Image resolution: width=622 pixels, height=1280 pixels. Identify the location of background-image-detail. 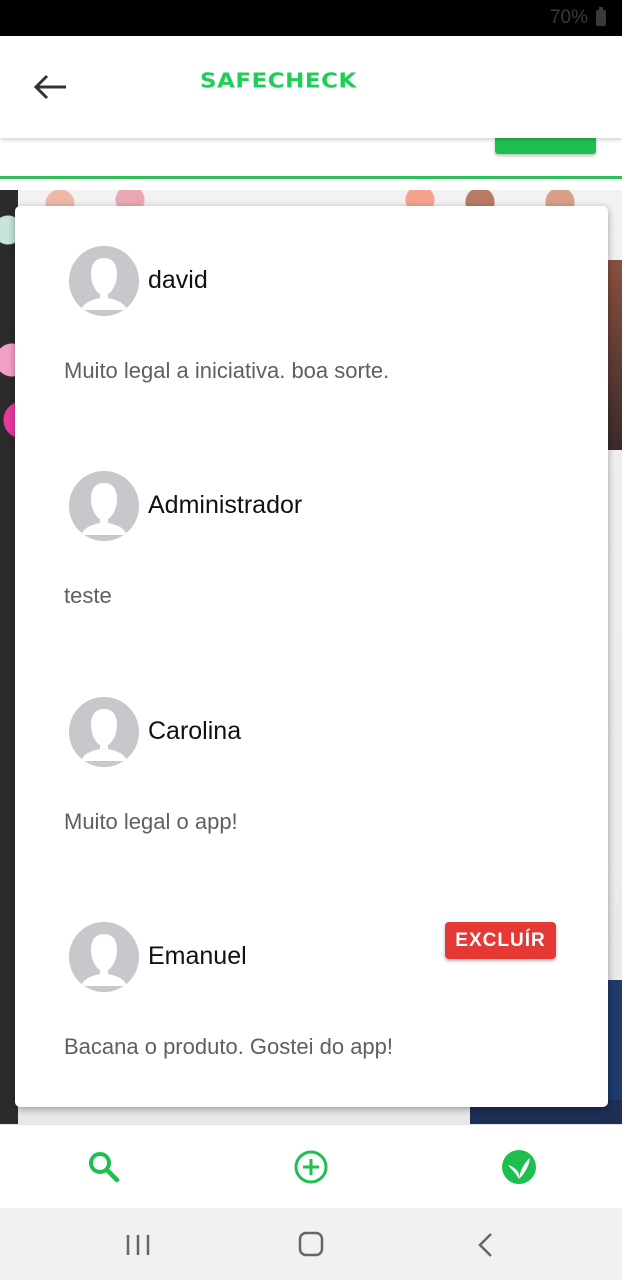
(614, 355).